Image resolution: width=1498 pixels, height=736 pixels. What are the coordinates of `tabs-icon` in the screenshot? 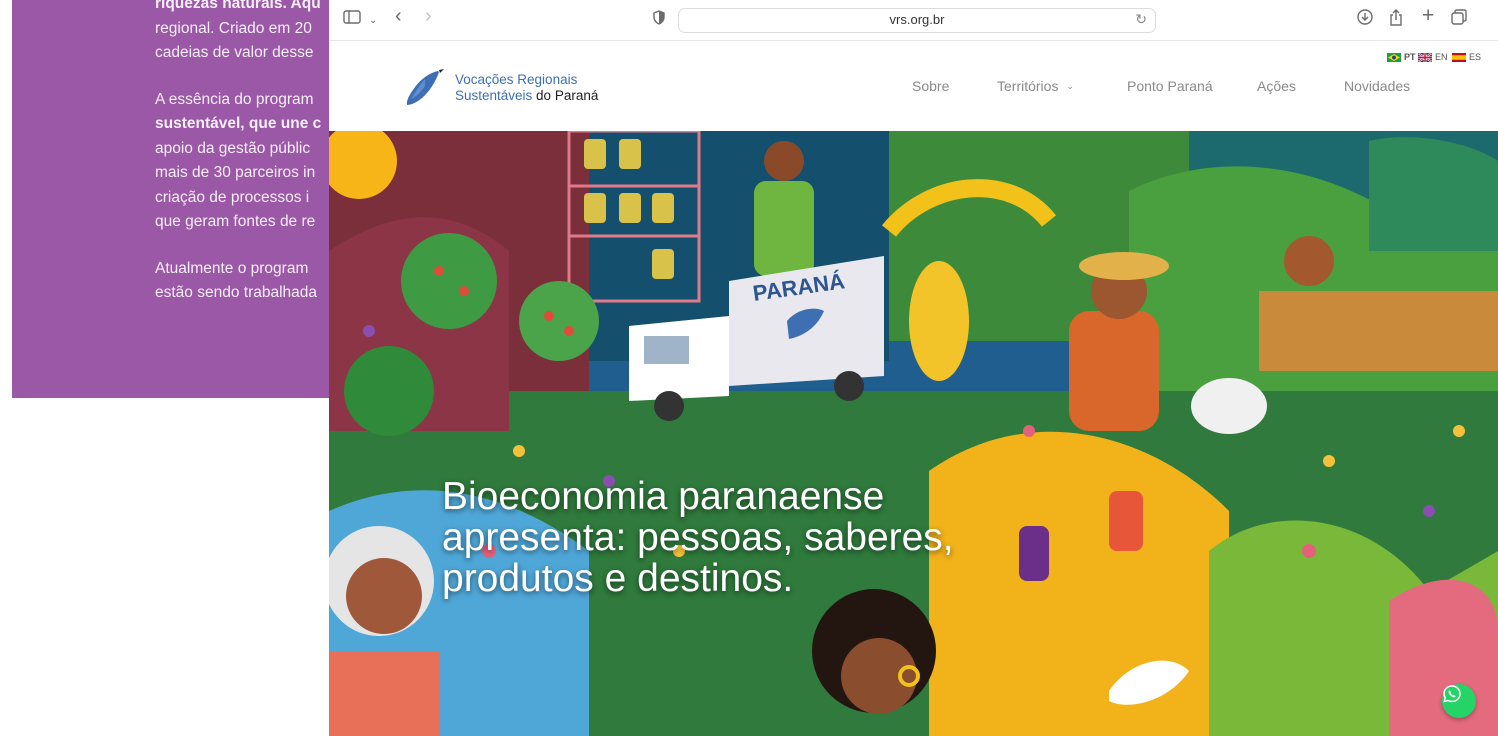 It's located at (1459, 19).